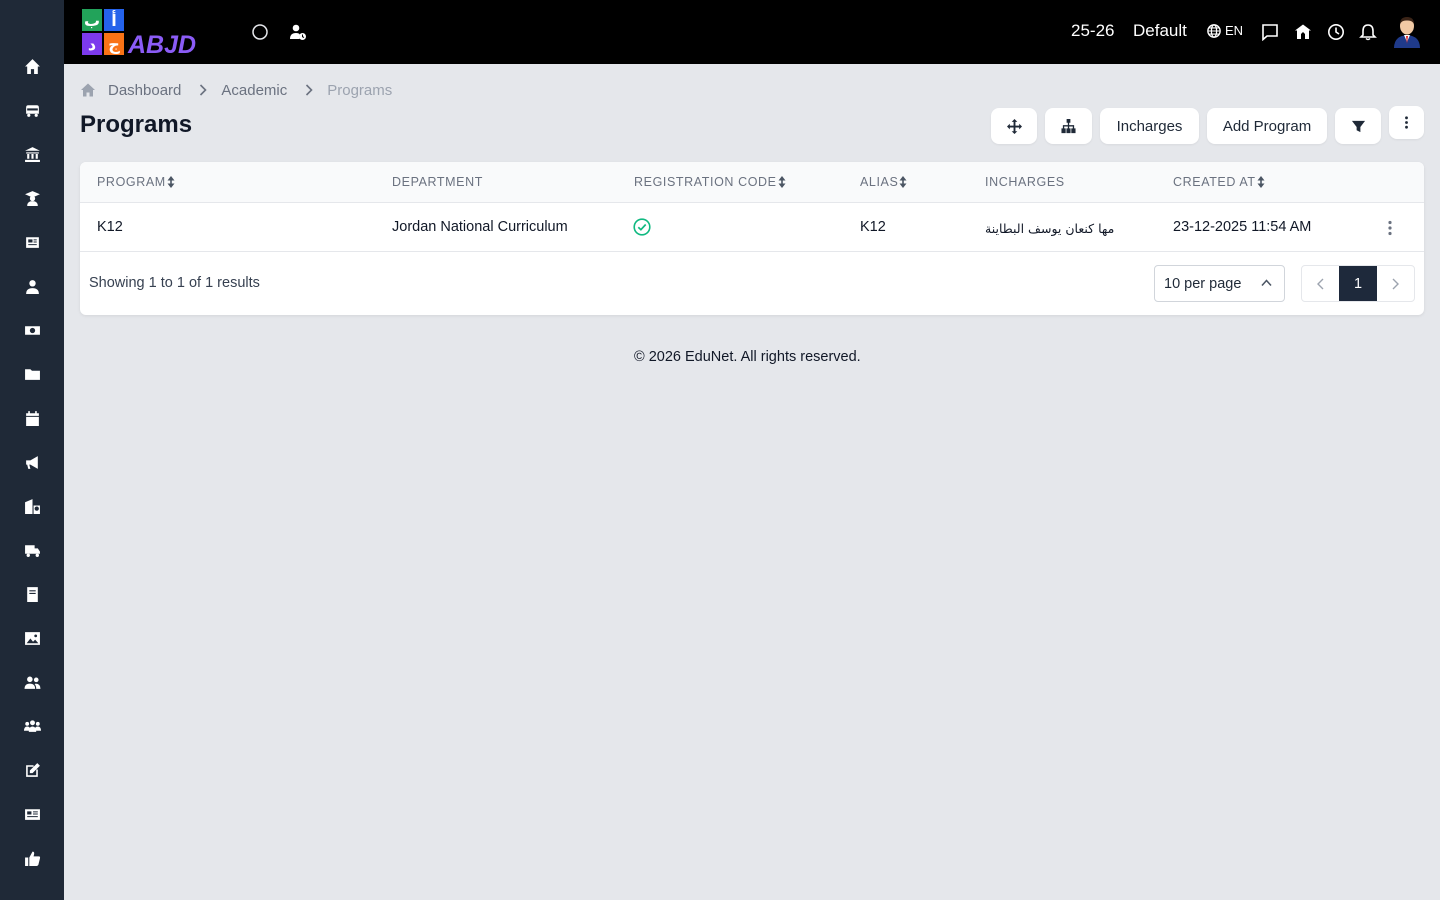 The image size is (1440, 900). I want to click on thumbs-up-icon, so click(32, 858).